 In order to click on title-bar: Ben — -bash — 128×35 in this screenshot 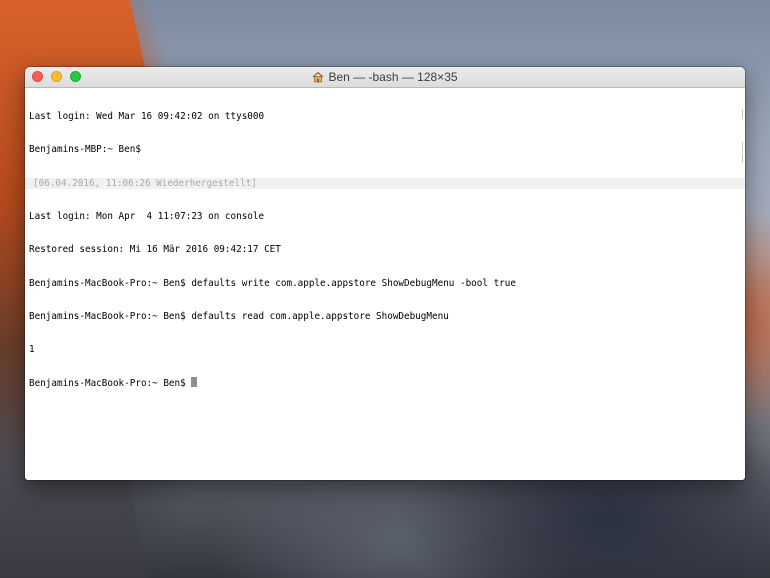, I will do `click(385, 77)`.